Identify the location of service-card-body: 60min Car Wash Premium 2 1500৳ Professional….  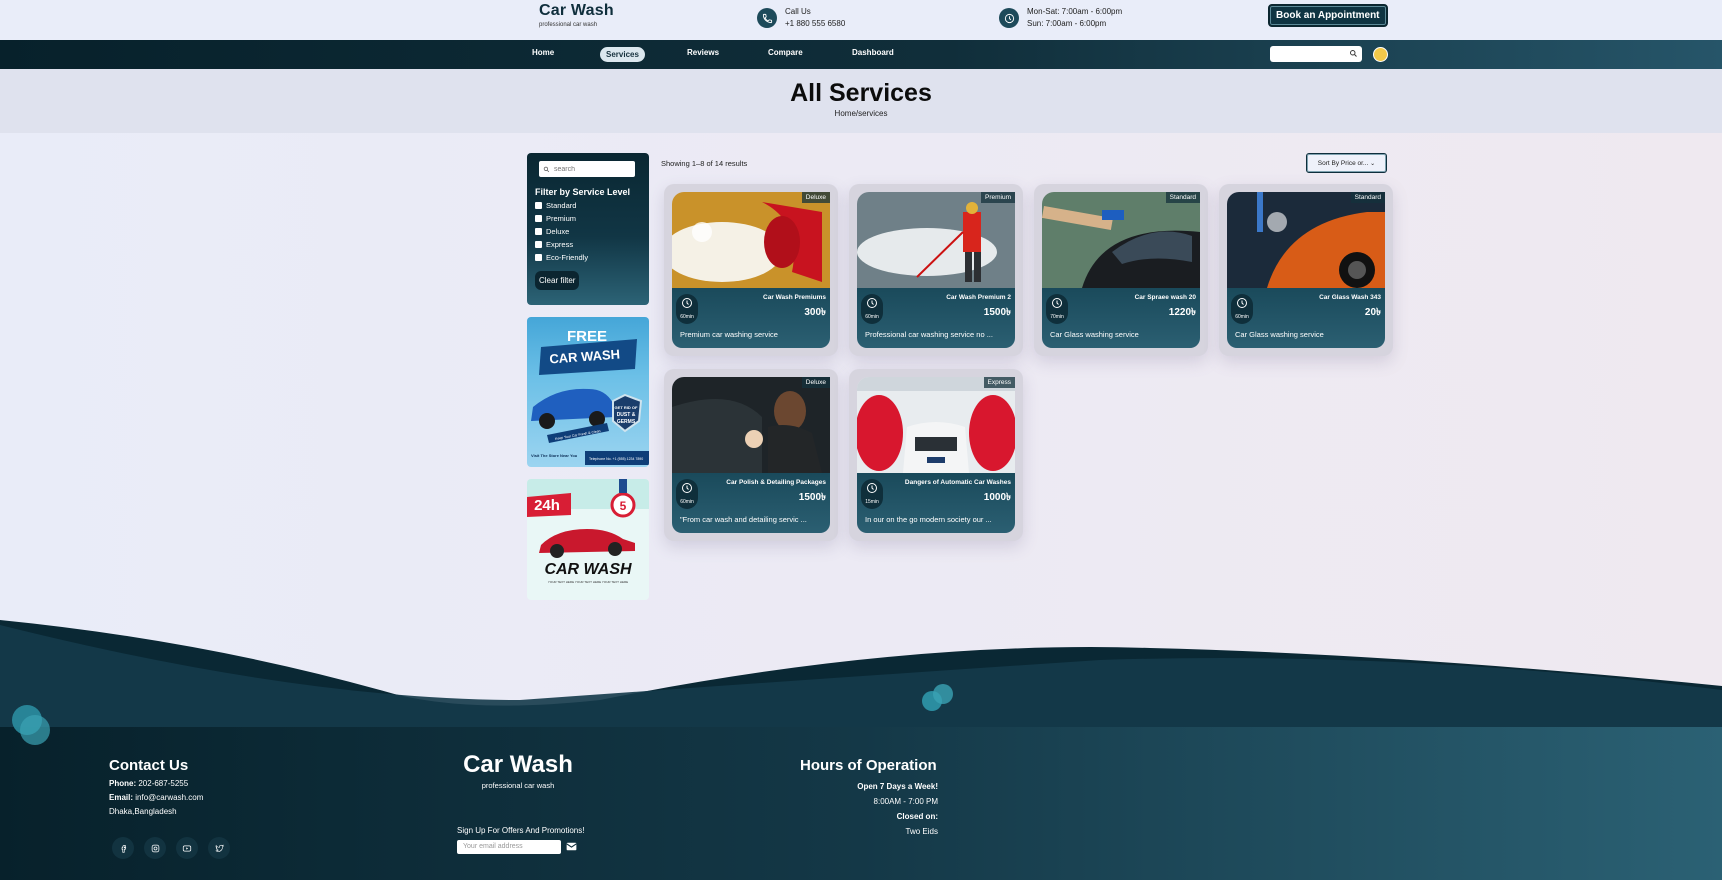
(936, 318).